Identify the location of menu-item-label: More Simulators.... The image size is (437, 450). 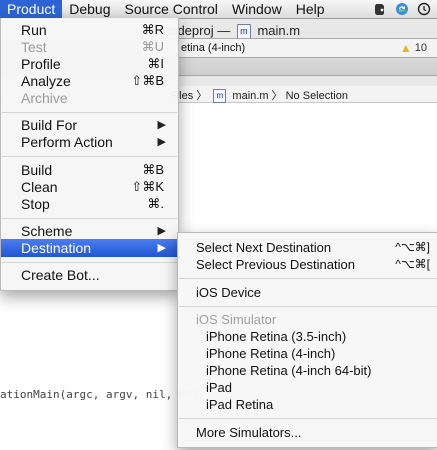
(249, 432).